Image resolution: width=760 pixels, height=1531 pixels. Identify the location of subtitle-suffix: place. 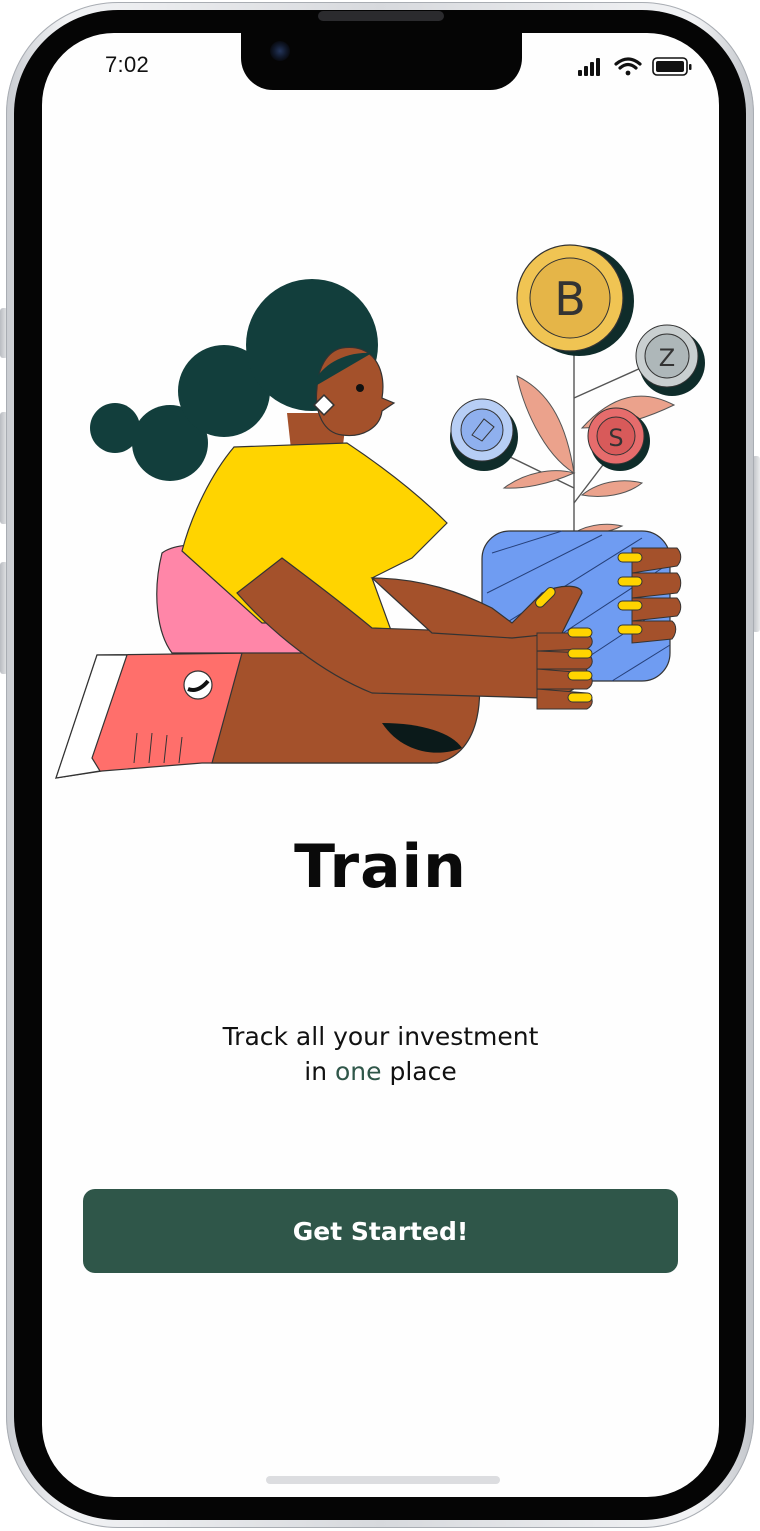
(419, 1071).